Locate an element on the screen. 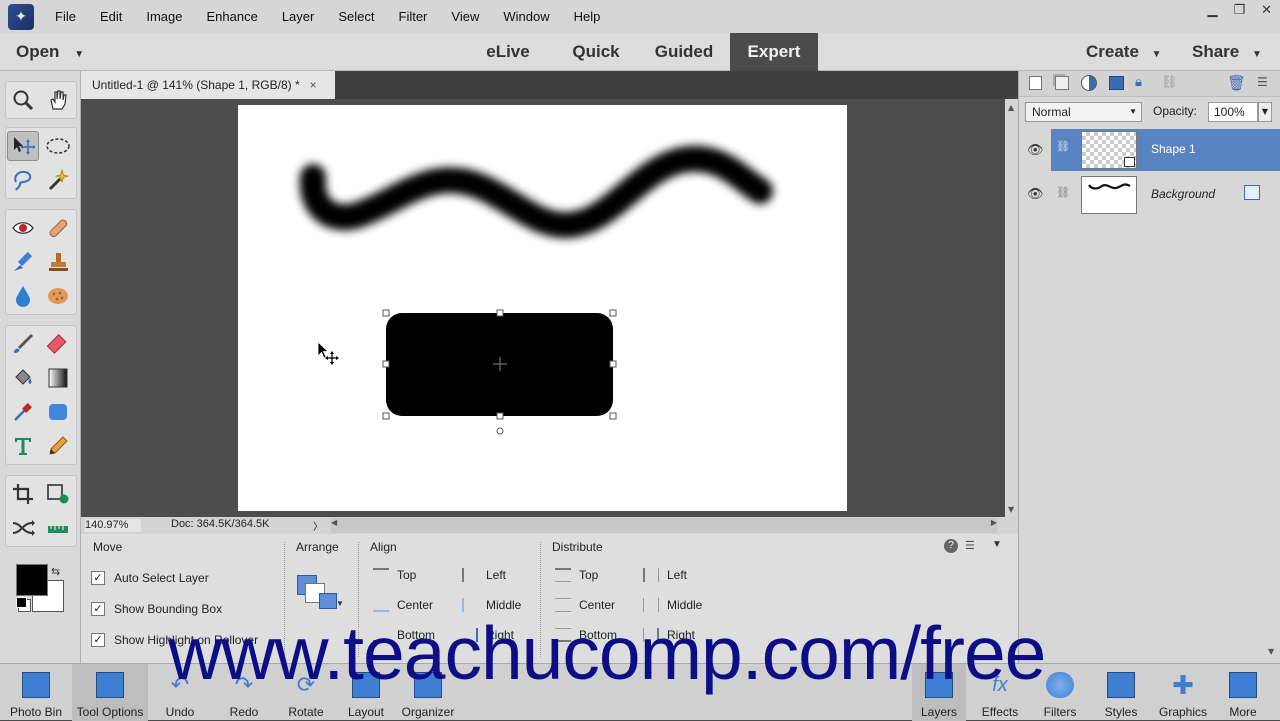 This screenshot has height=721, width=1280. menu-layer: Layer is located at coordinates (299, 16).